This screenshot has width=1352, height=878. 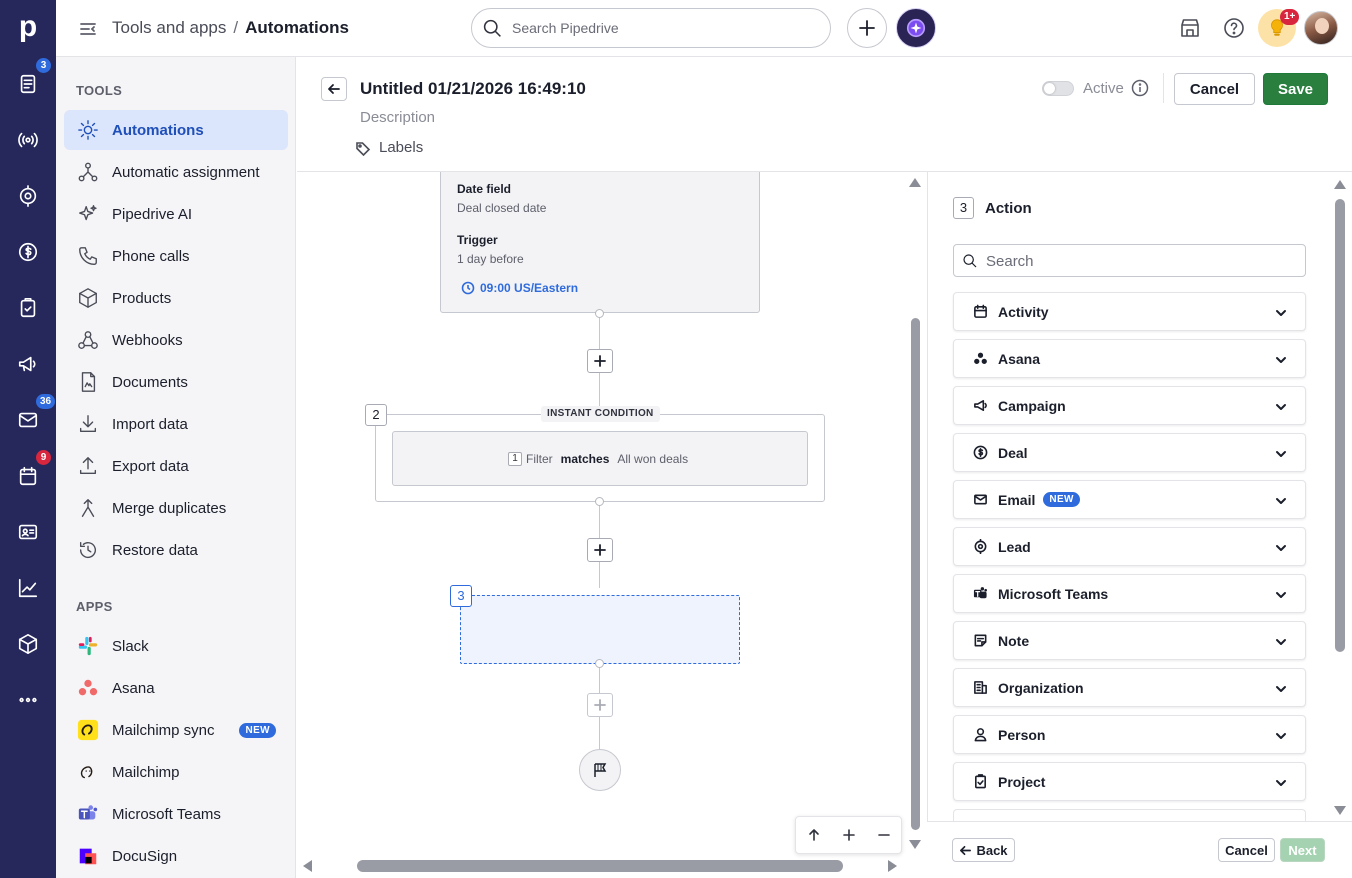 I want to click on menu-item-documents: Documents, so click(x=176, y=382).